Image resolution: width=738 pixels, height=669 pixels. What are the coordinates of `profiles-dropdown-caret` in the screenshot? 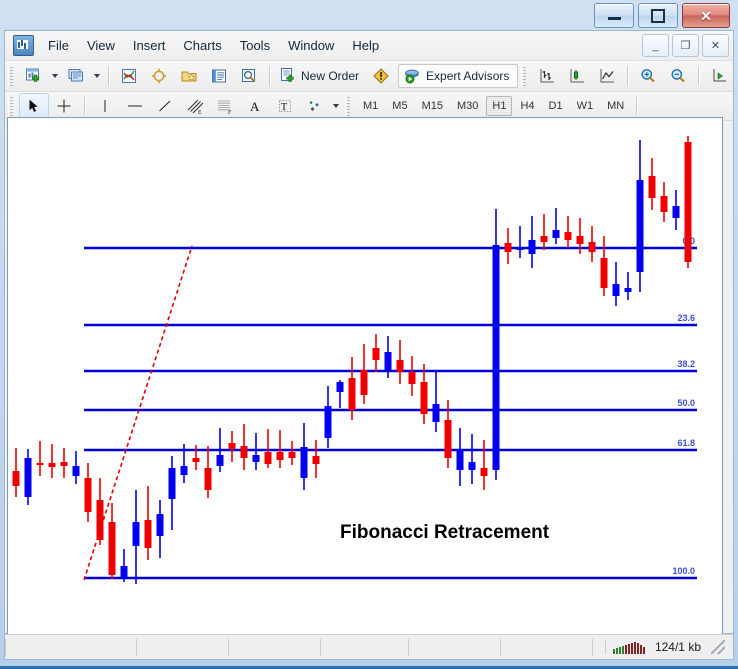 It's located at (97, 76).